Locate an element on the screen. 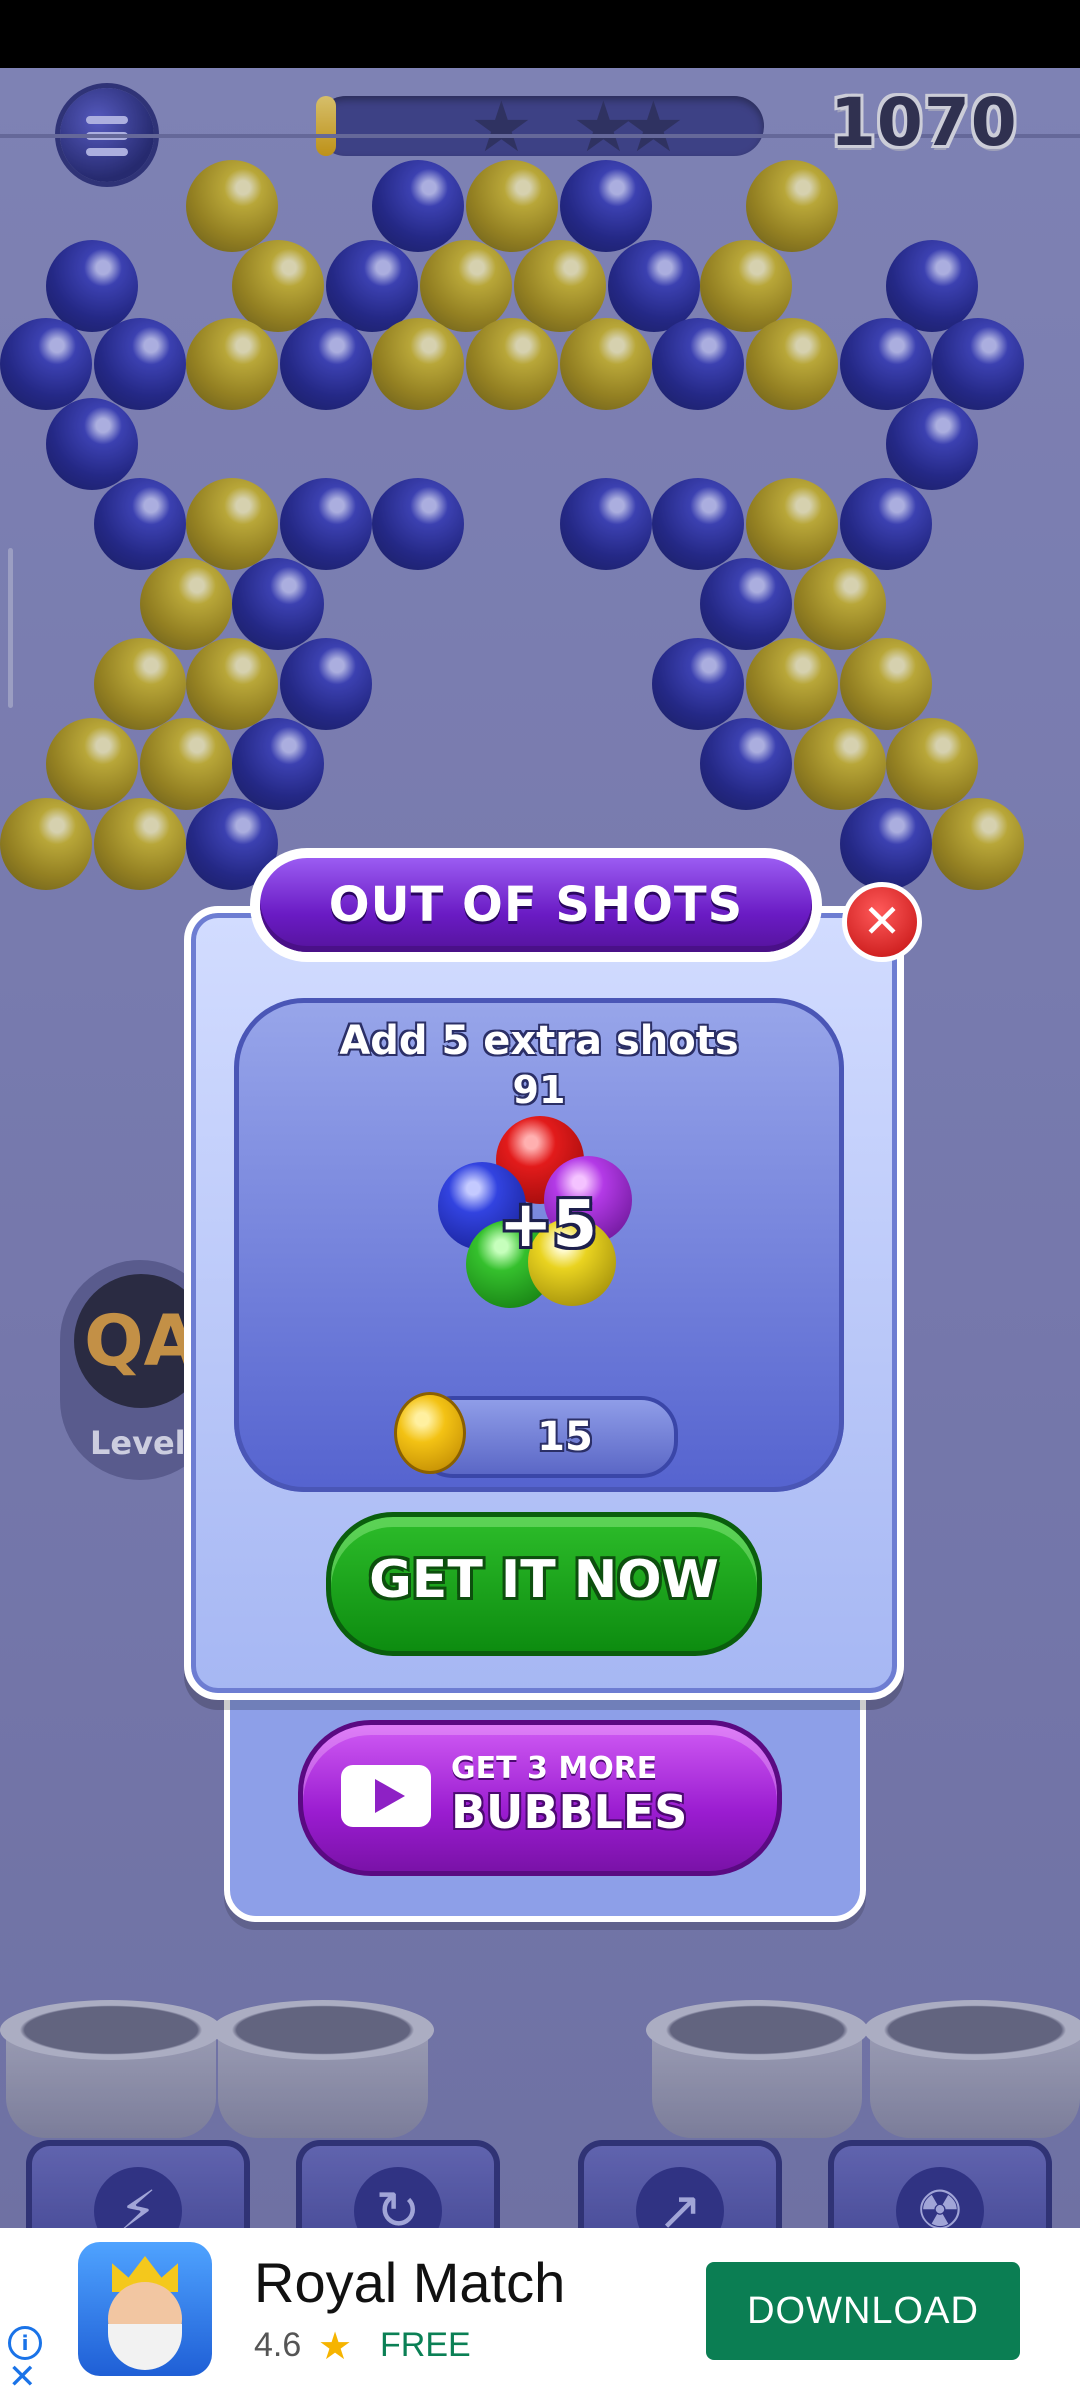  get-it-now-button: GET IT NOW is located at coordinates (544, 1584).